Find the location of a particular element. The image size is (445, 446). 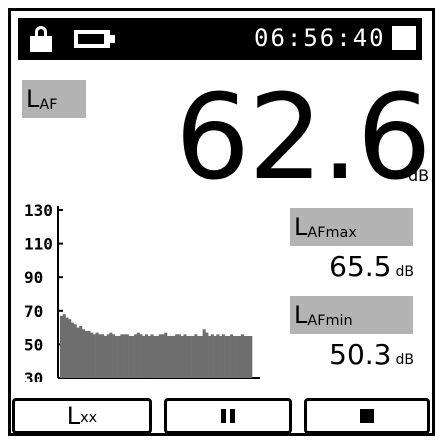

lock-icon is located at coordinates (41, 39).